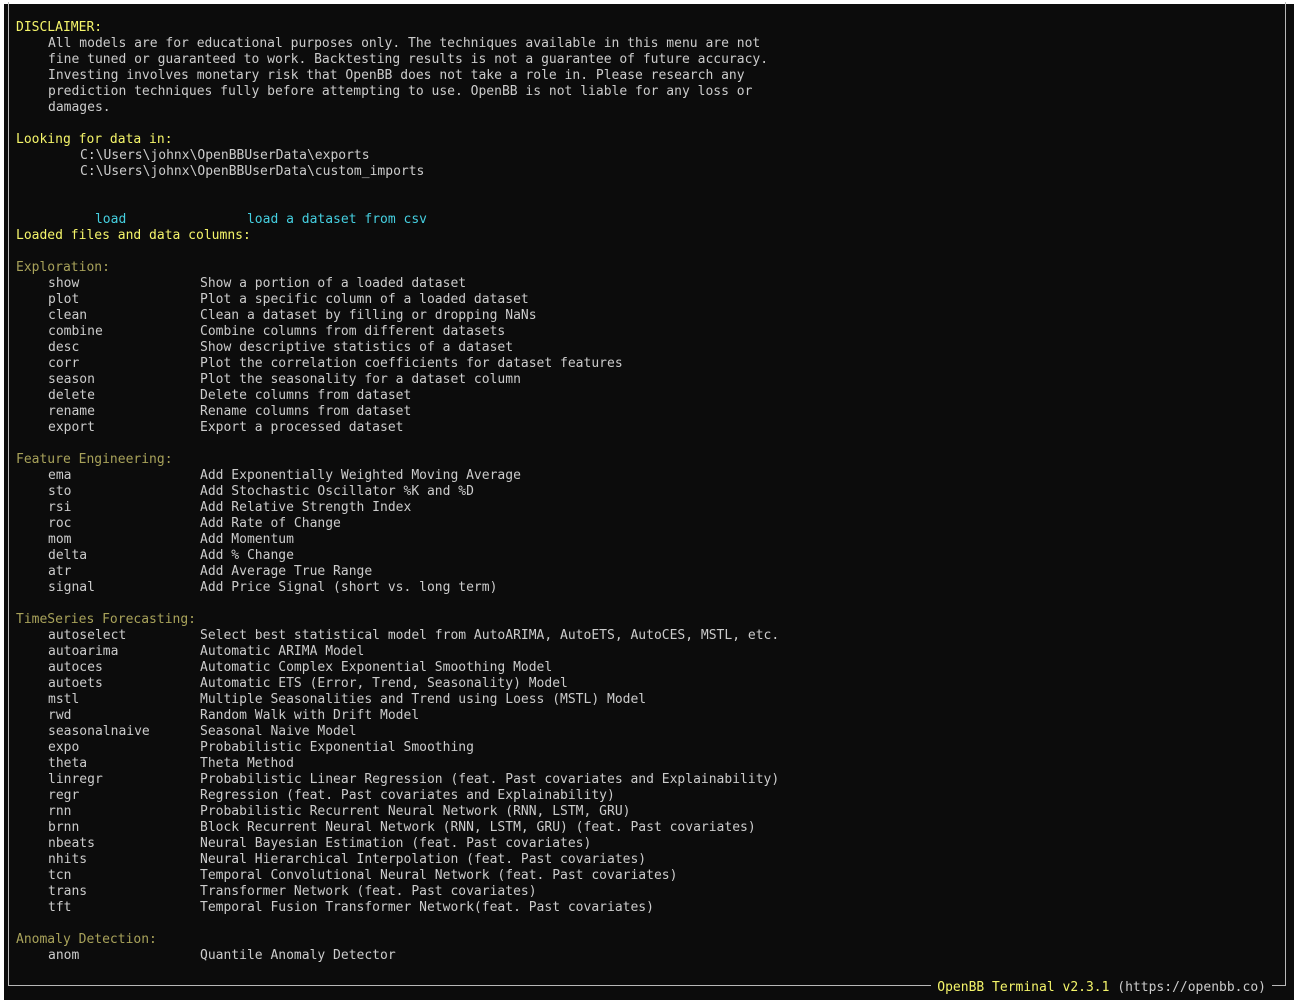 This screenshot has height=1002, width=1296. What do you see at coordinates (108, 748) in the screenshot?
I see `command-name: expo` at bounding box center [108, 748].